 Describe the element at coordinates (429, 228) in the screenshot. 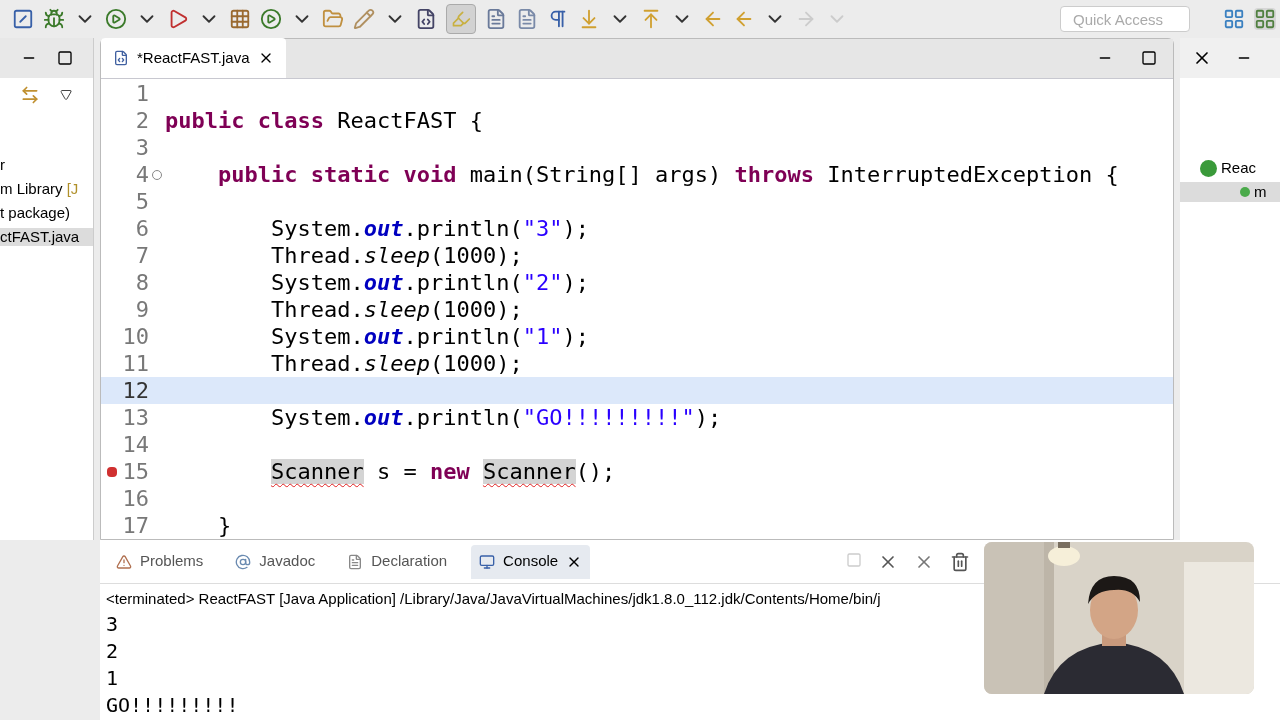

I see `code-line: System.out.println("3");` at that location.